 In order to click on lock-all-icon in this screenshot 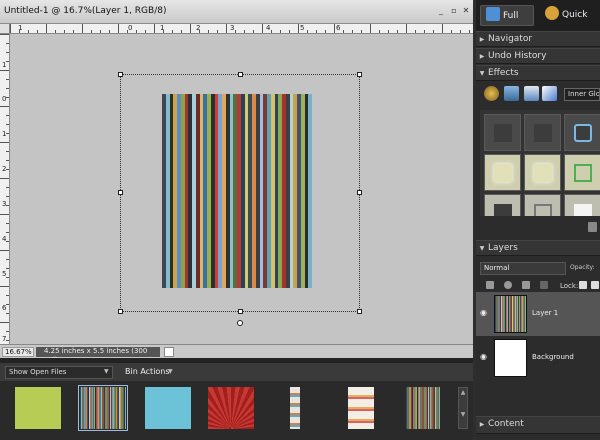, I will do `click(595, 285)`.